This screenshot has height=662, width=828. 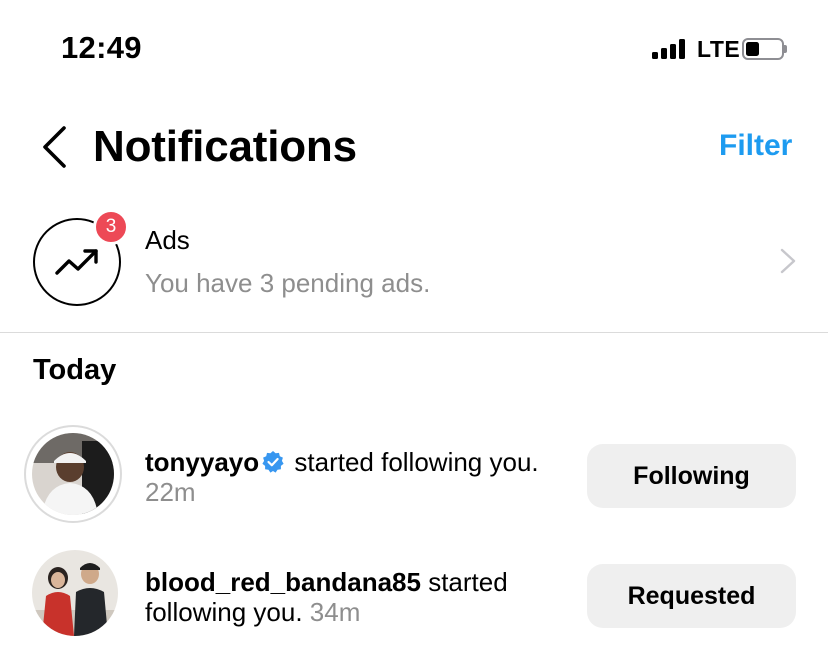 What do you see at coordinates (416, 462) in the screenshot?
I see `notification-action: started following you.` at bounding box center [416, 462].